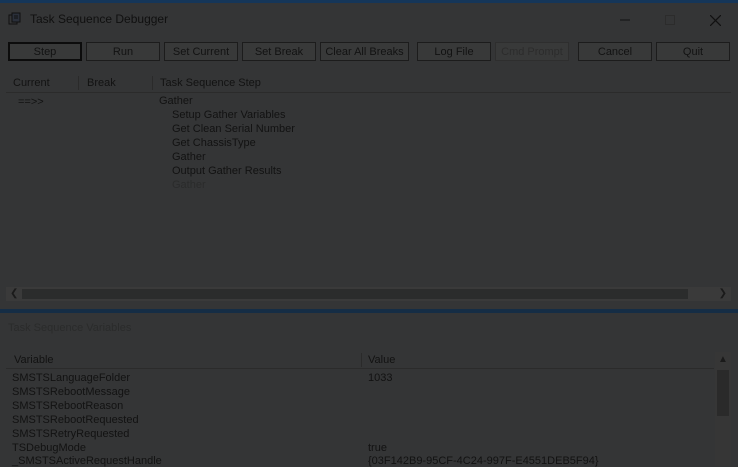 The image size is (738, 467). What do you see at coordinates (87, 461) in the screenshot?
I see `variable-name: _SMSTSActiveRequestHandle` at bounding box center [87, 461].